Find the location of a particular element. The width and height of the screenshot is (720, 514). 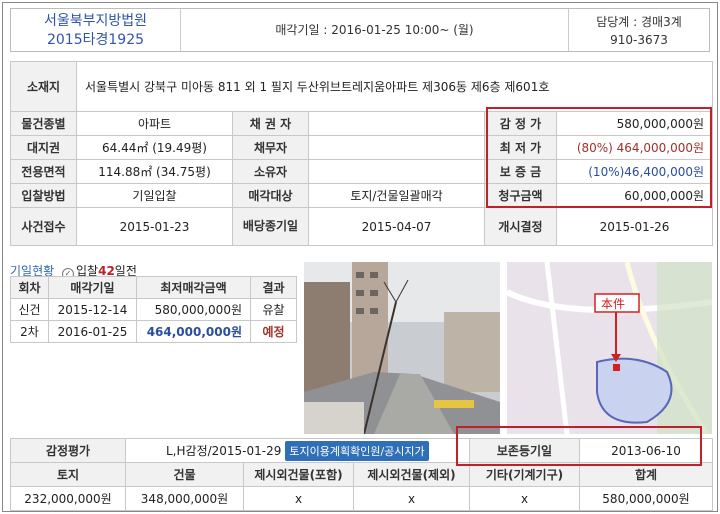

breakdown-header: 토지 is located at coordinates (68, 474).